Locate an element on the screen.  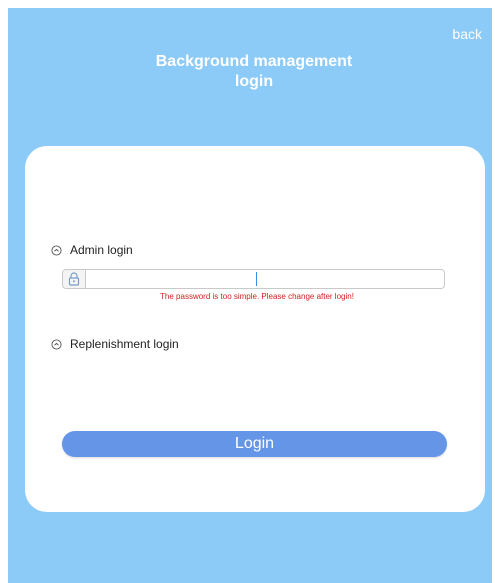
lock-icon-box is located at coordinates (74, 279).